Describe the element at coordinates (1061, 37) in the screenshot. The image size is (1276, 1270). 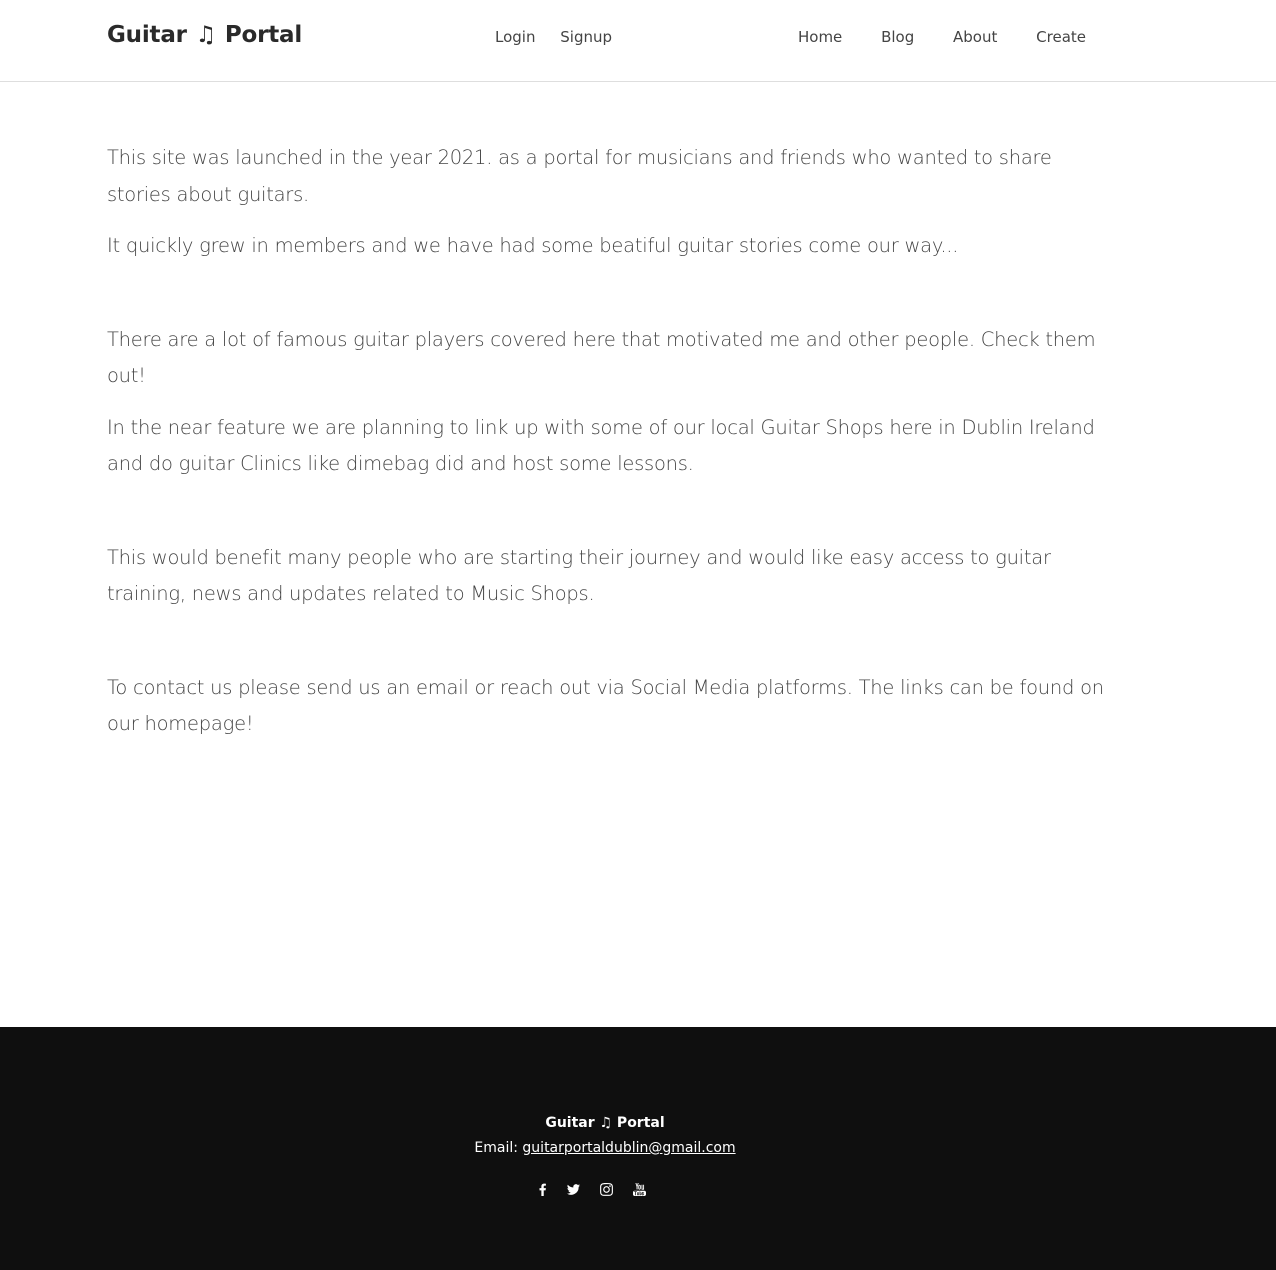
I see `nav-create: Create` at that location.